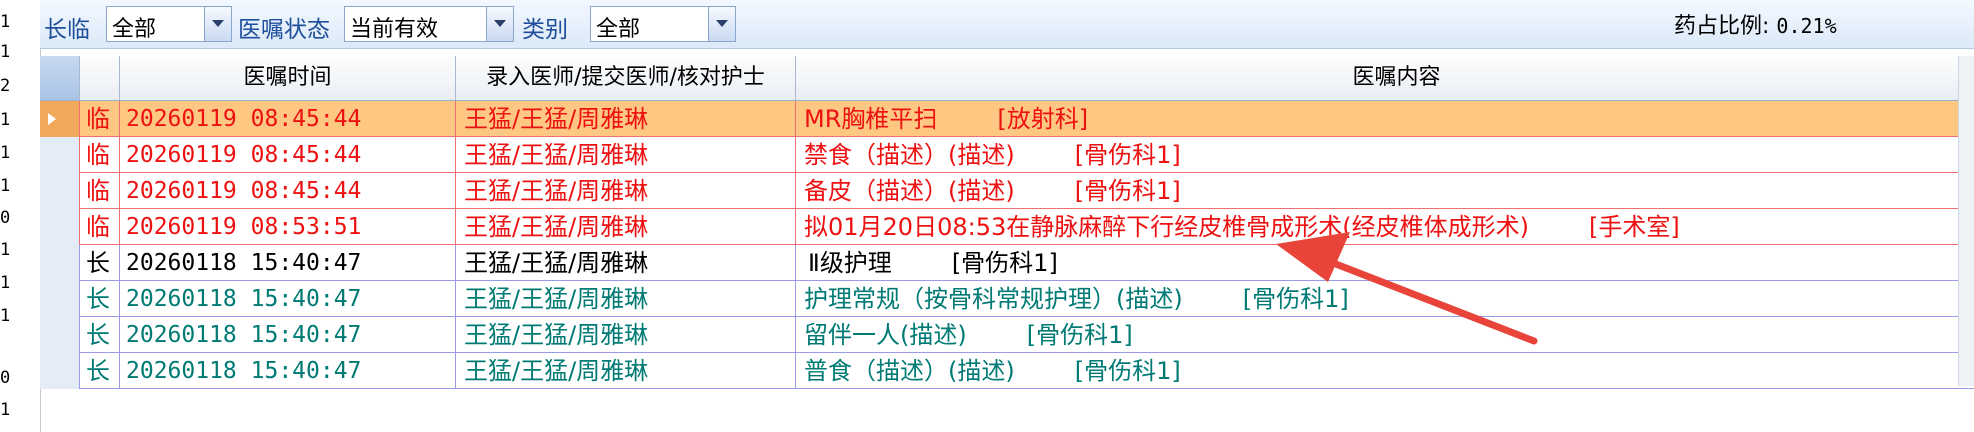  What do you see at coordinates (626, 78) in the screenshot?
I see `column-header-doctors: 录入医师/提交医师/核对护士` at bounding box center [626, 78].